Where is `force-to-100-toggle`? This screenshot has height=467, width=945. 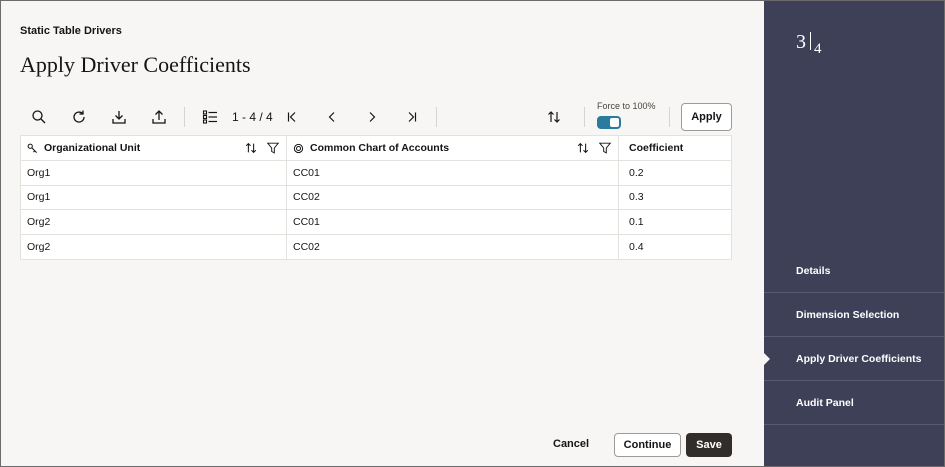
force-to-100-toggle is located at coordinates (609, 122).